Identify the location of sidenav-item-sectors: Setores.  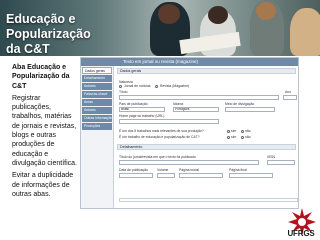
(97, 110).